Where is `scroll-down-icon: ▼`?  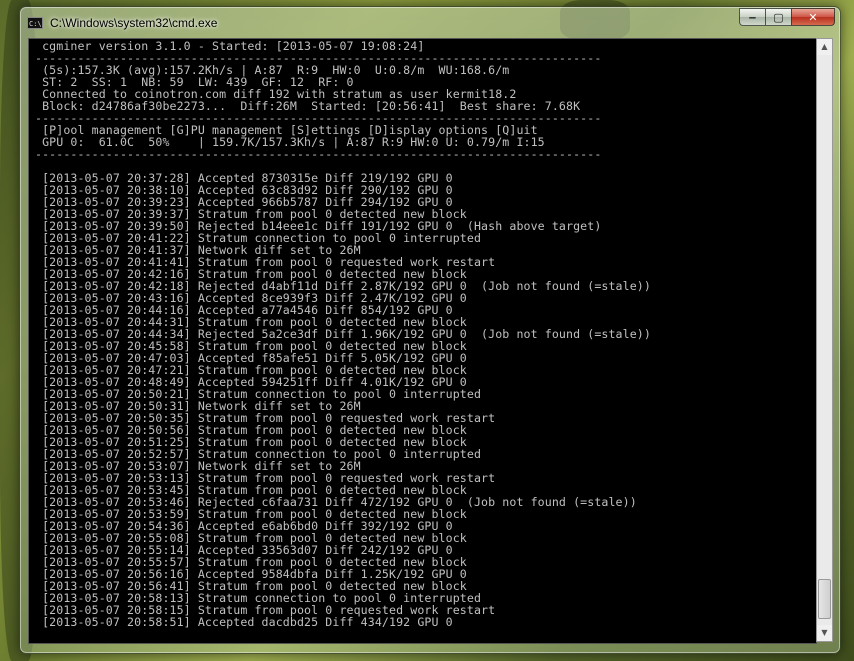 scroll-down-icon: ▼ is located at coordinates (824, 633).